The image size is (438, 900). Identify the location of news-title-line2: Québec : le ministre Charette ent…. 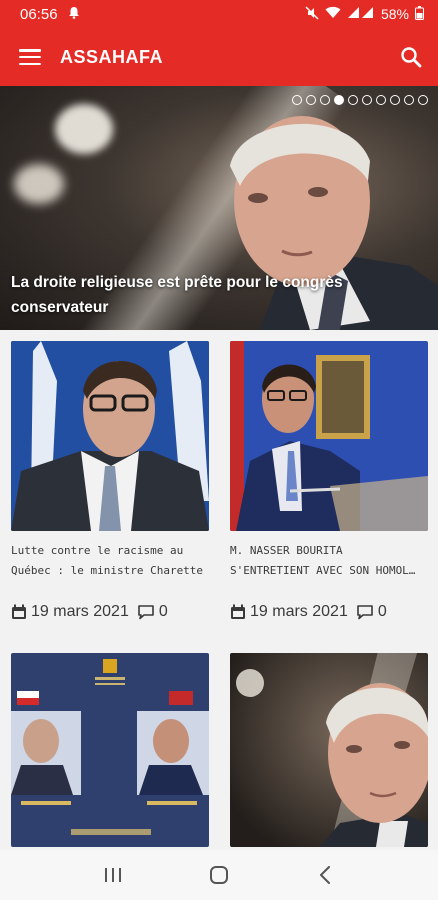
(110, 570).